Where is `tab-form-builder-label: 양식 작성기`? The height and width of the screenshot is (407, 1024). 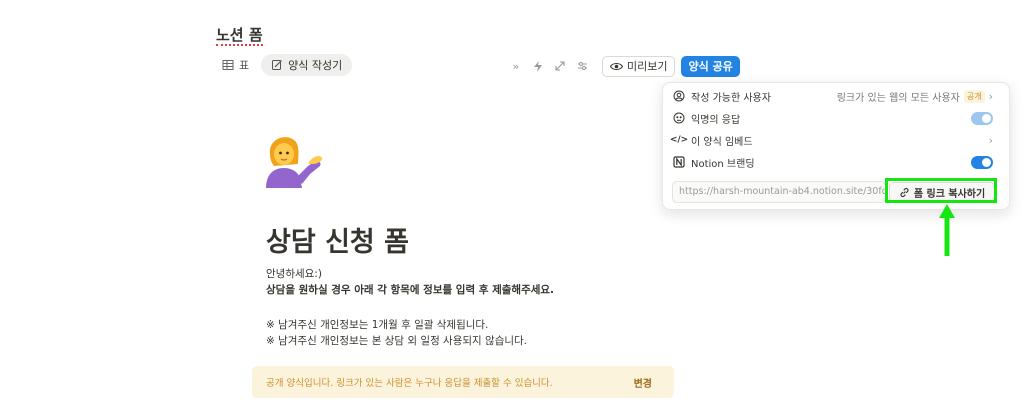
tab-form-builder-label: 양식 작성기 is located at coordinates (315, 65).